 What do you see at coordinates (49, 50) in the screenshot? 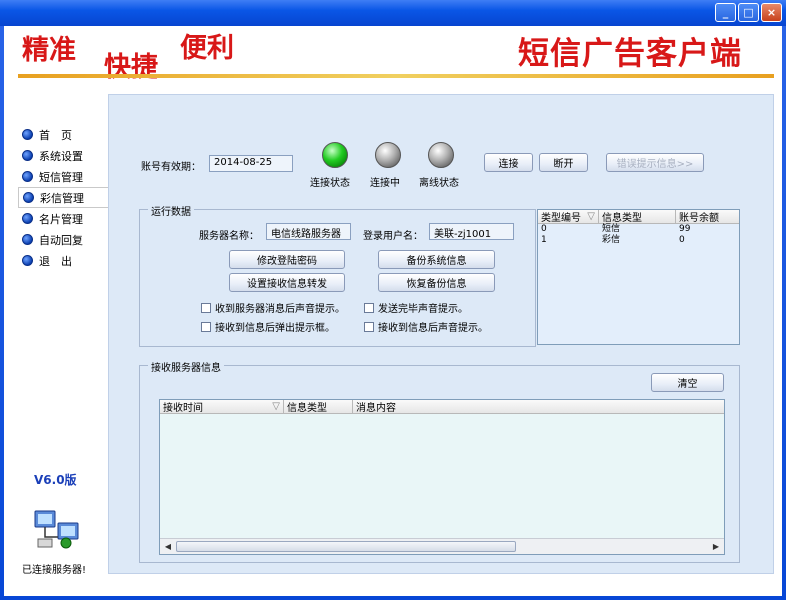
I see `slogan-precise: 精准` at bounding box center [49, 50].